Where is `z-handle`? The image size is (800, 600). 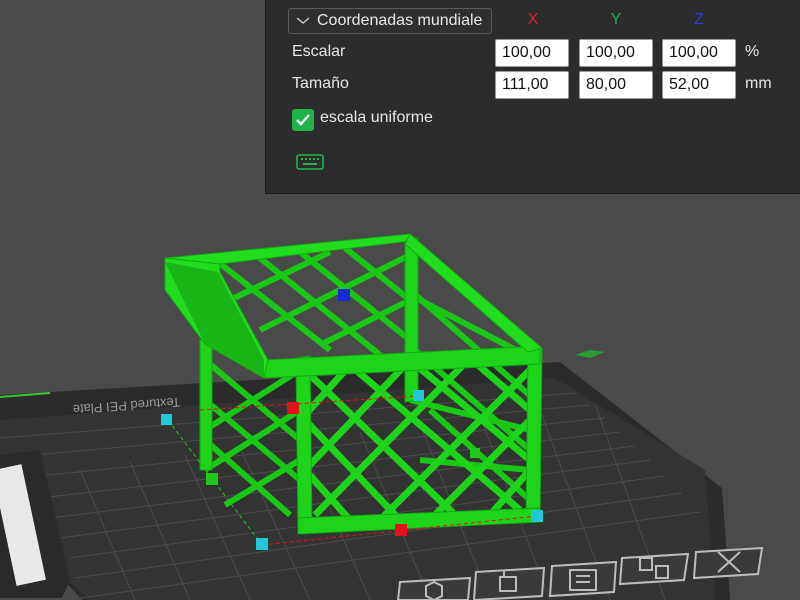 z-handle is located at coordinates (344, 295).